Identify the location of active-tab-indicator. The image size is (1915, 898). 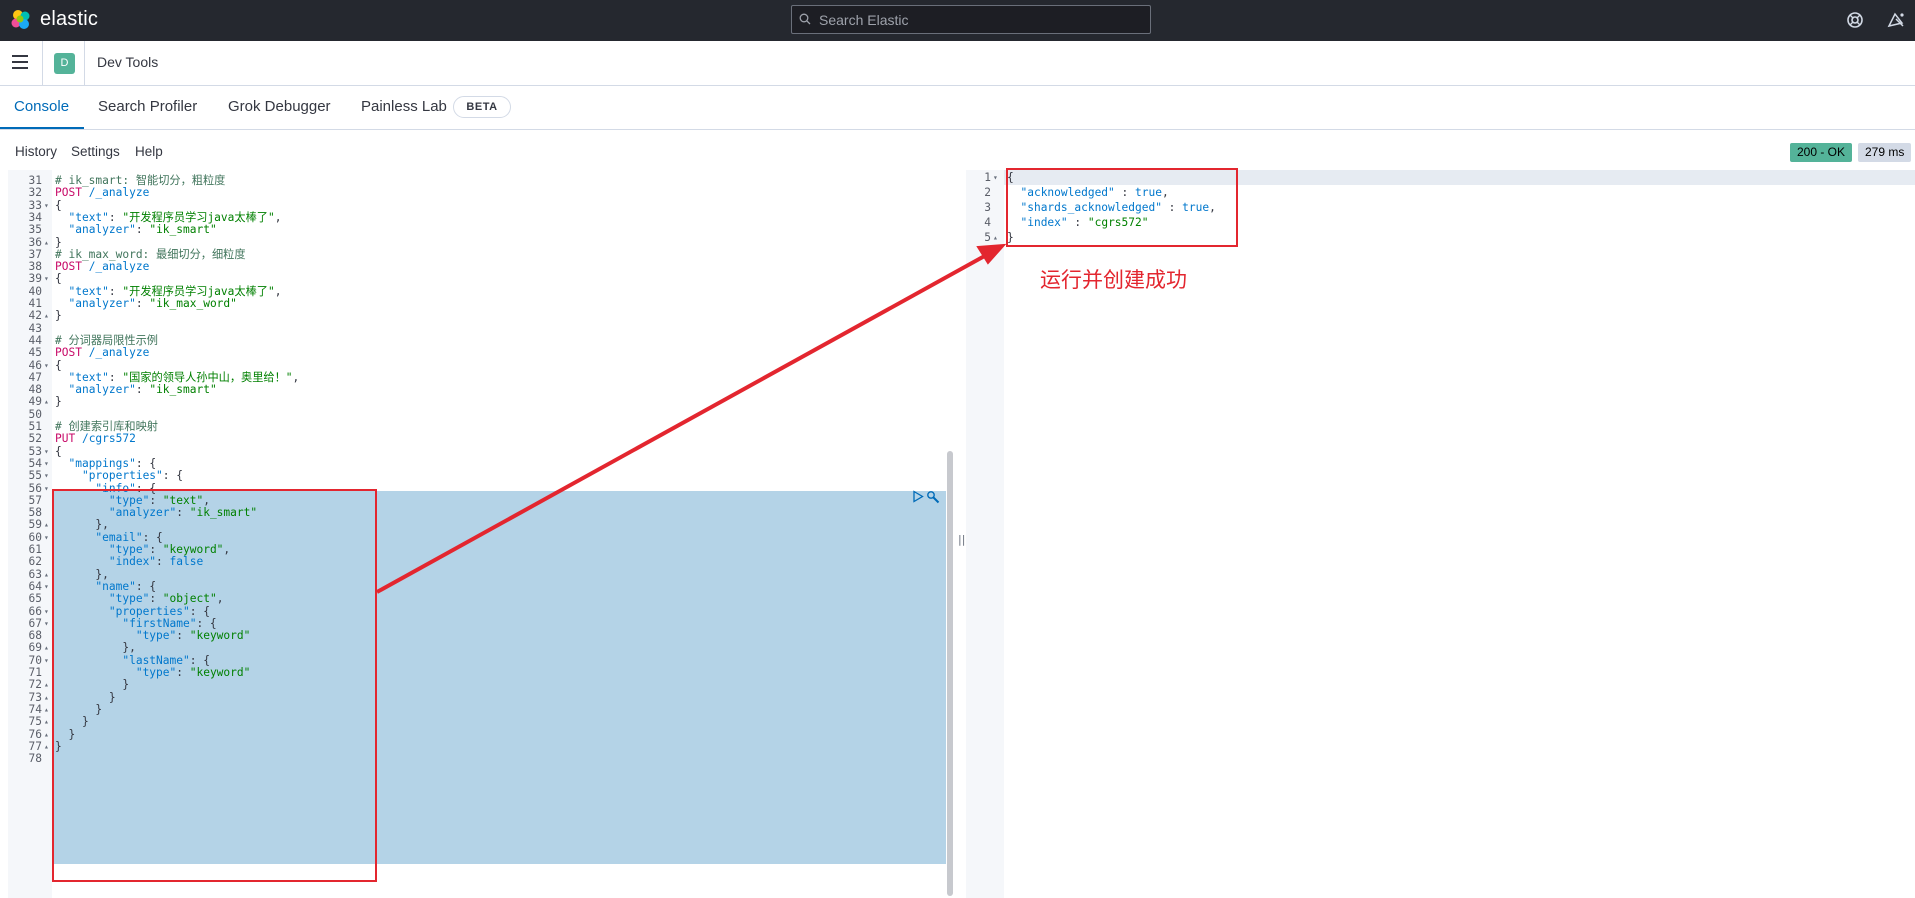
(42, 128).